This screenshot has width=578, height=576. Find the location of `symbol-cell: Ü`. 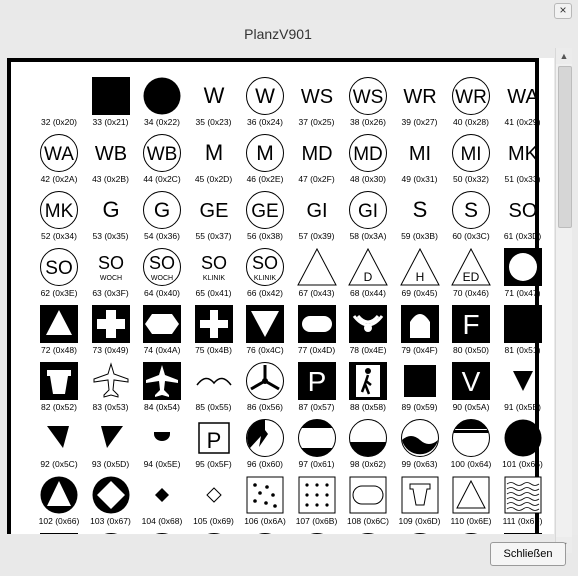

symbol-cell: Ü is located at coordinates (214, 531).